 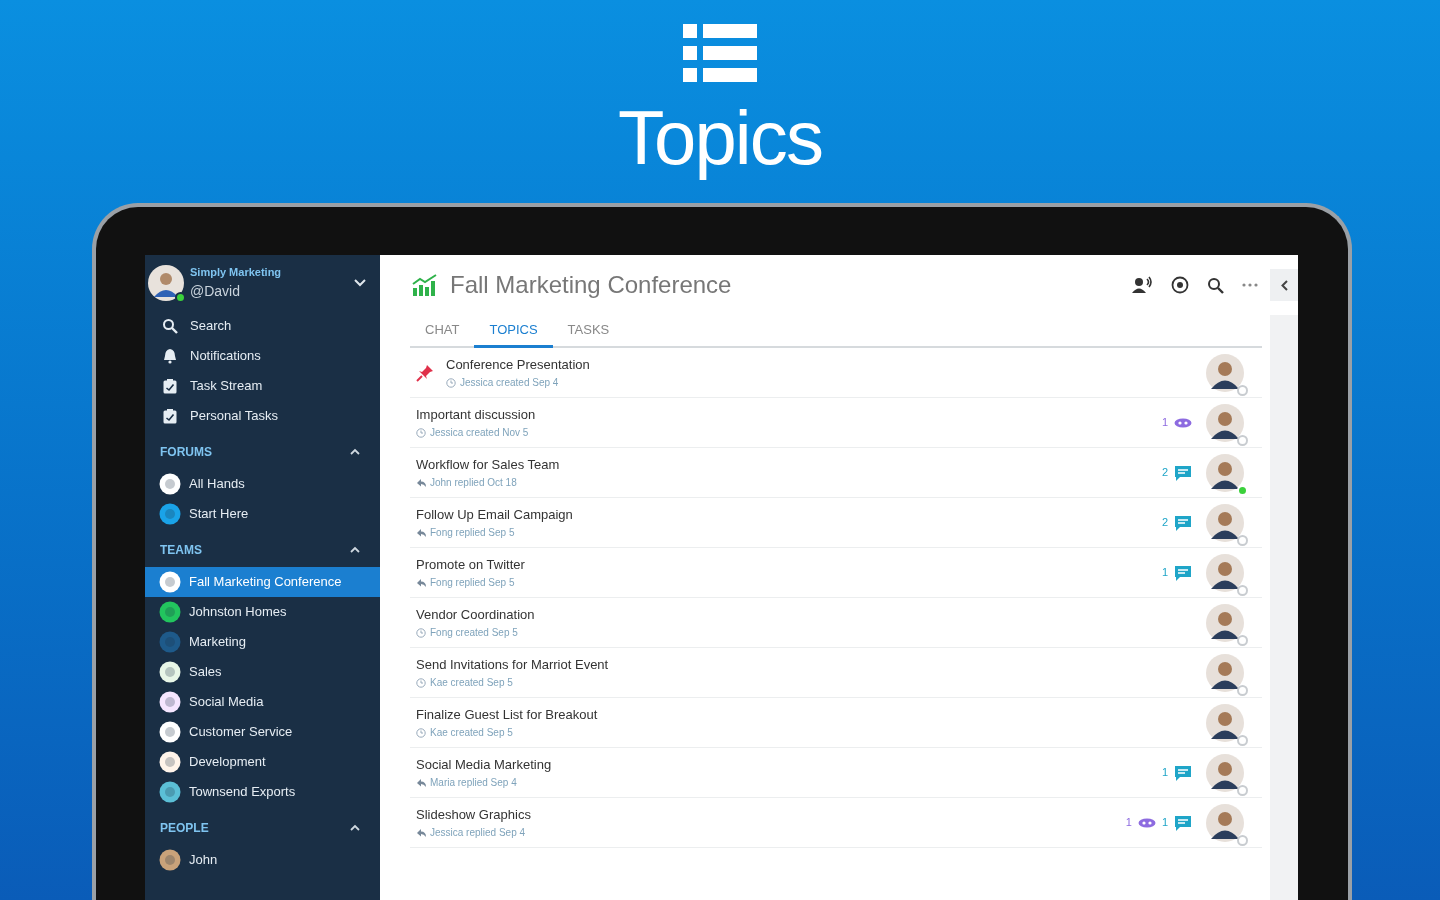 What do you see at coordinates (262, 732) in the screenshot?
I see `sidebar-item: Customer Service` at bounding box center [262, 732].